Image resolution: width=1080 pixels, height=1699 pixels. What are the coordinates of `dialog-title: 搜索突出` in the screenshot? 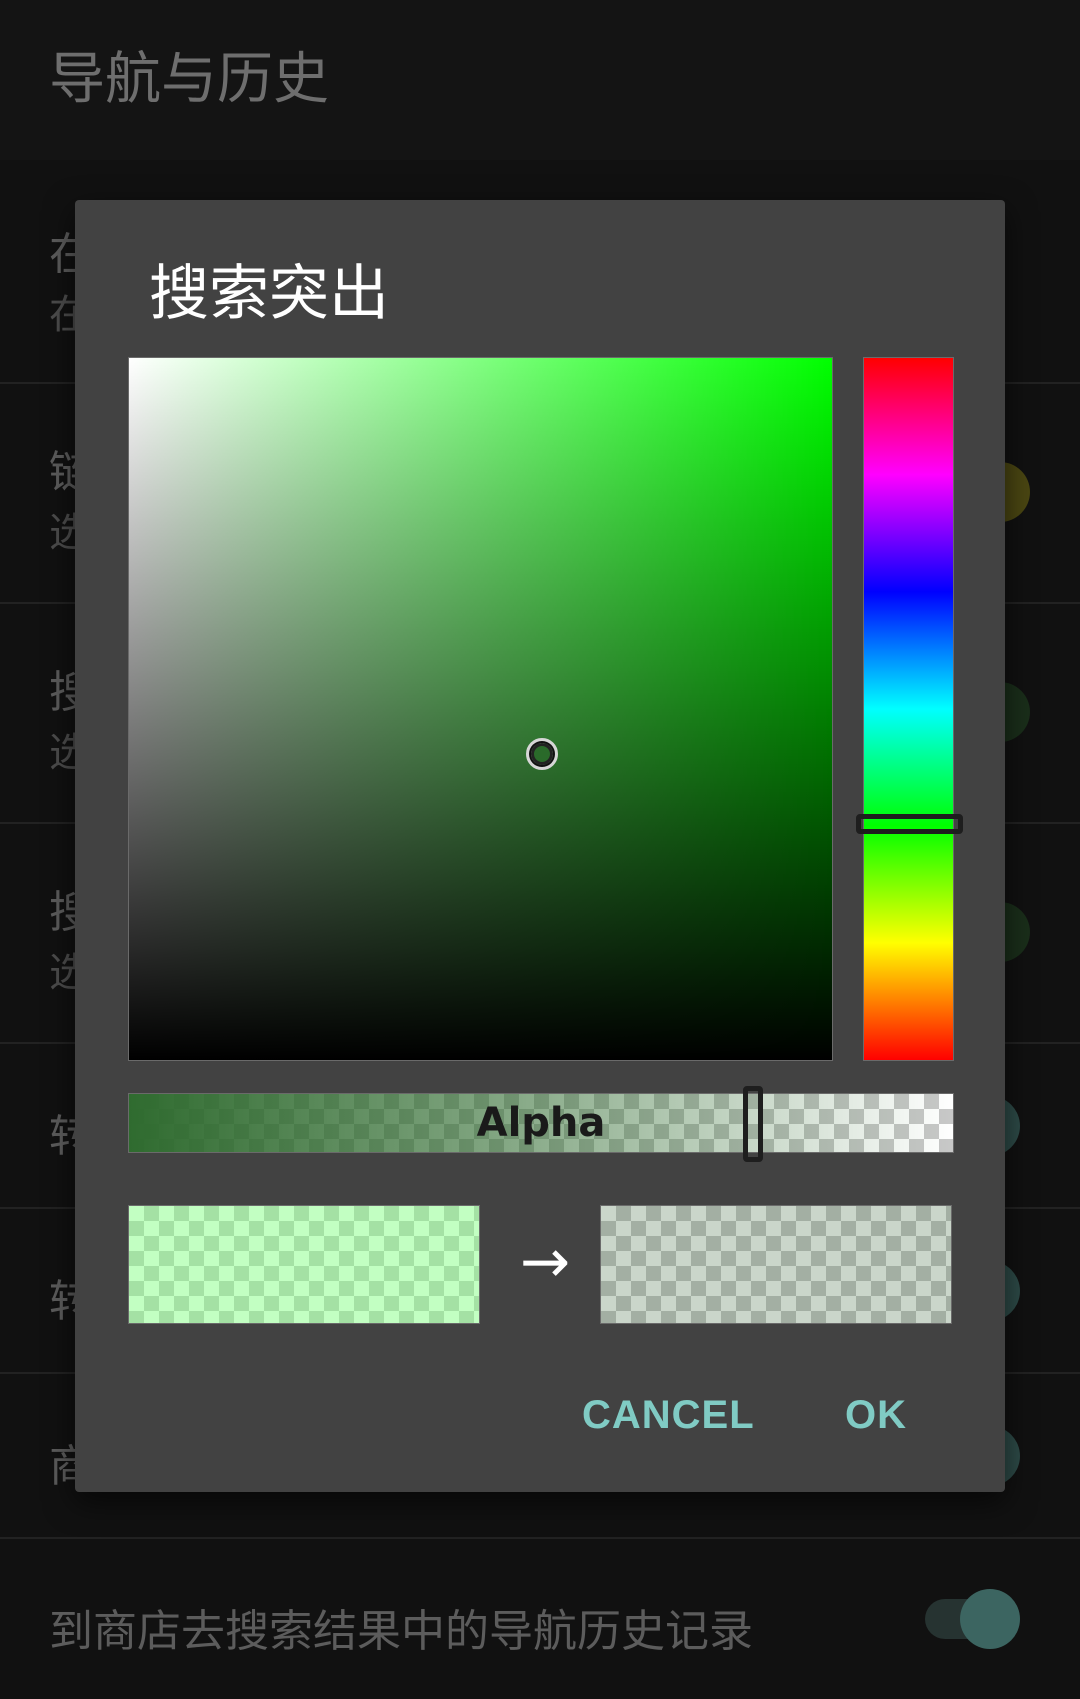 It's located at (269, 294).